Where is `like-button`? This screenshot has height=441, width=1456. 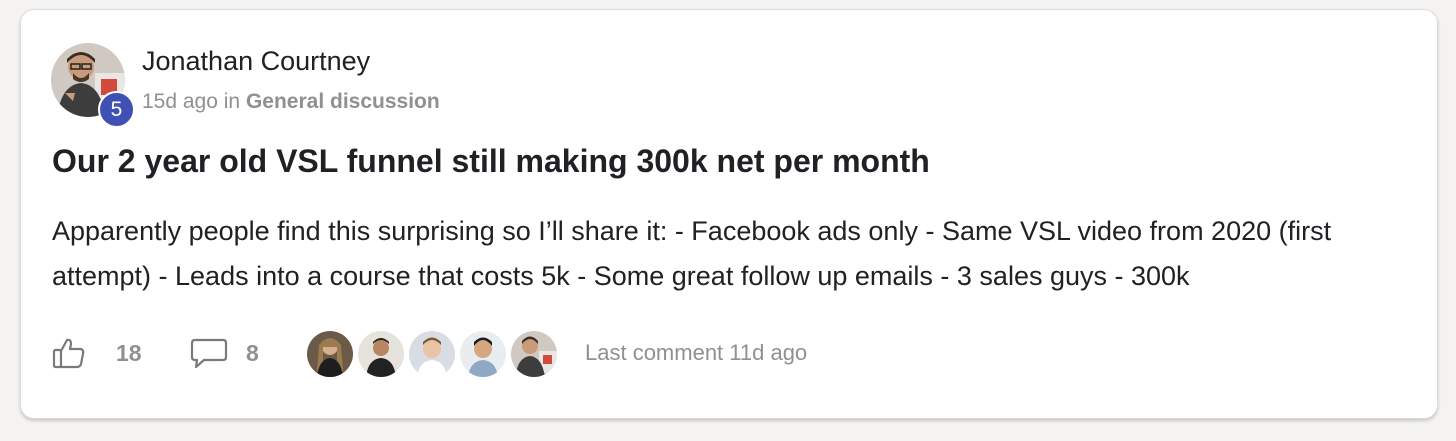
like-button is located at coordinates (69, 355).